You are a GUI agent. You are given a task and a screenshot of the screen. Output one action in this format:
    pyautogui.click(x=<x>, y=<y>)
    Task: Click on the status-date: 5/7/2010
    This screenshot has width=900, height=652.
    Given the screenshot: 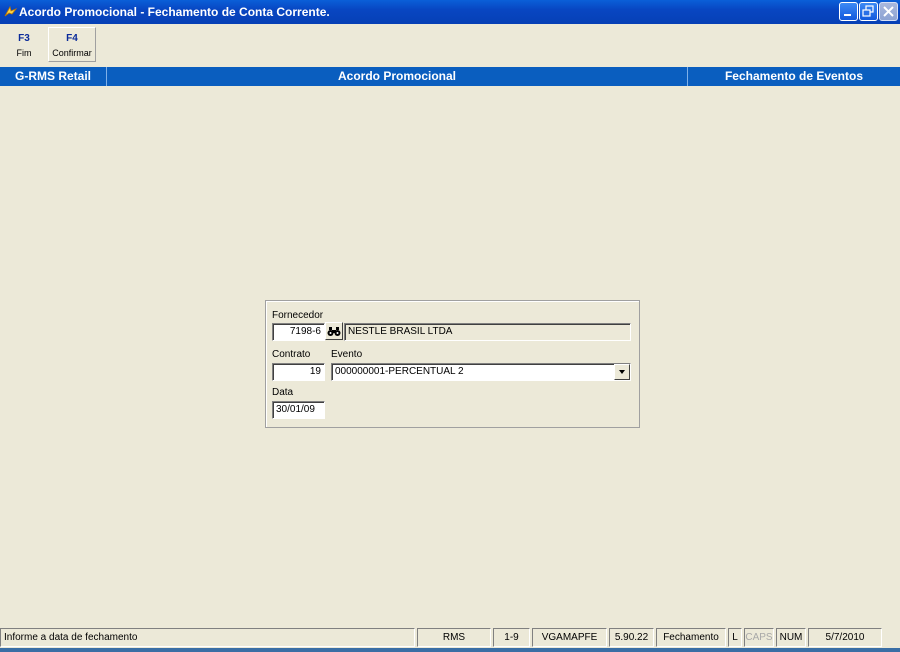 What is the action you would take?
    pyautogui.click(x=845, y=637)
    